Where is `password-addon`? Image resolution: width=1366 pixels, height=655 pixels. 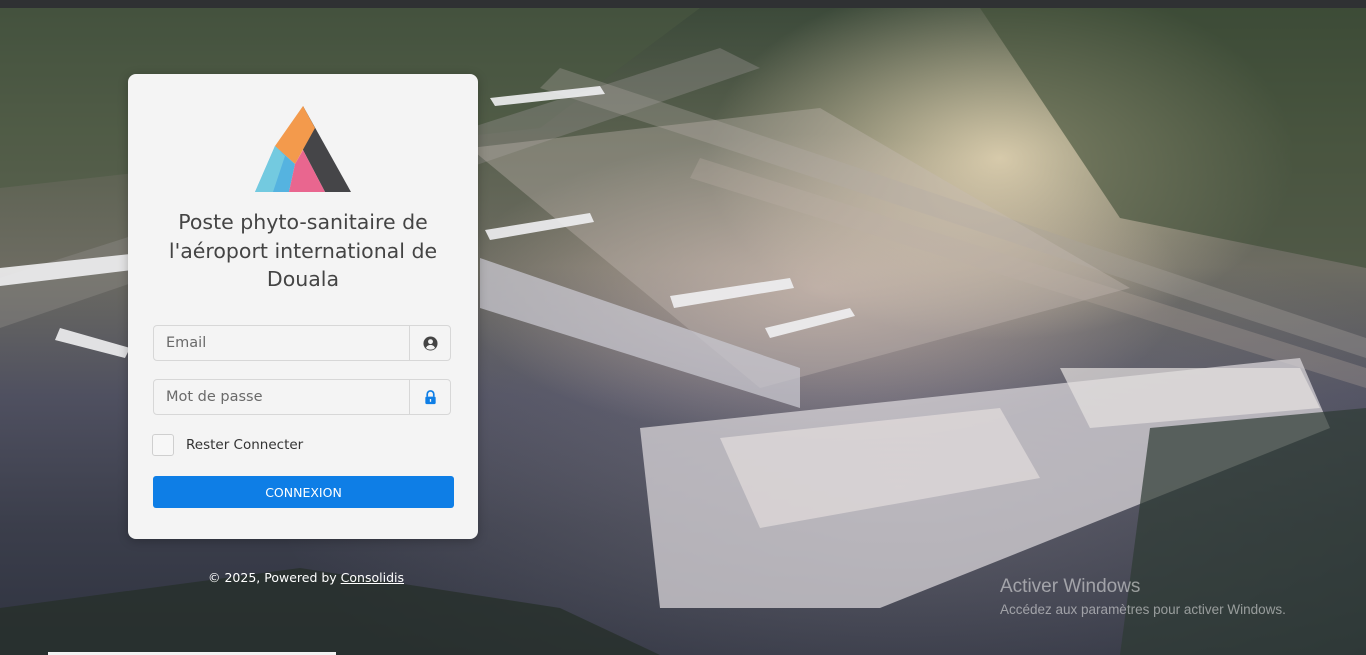 password-addon is located at coordinates (429, 397).